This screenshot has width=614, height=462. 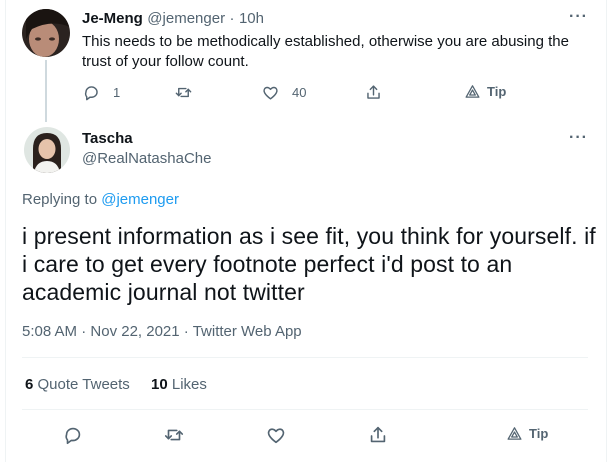 What do you see at coordinates (117, 92) in the screenshot?
I see `reply-reply-count: 1` at bounding box center [117, 92].